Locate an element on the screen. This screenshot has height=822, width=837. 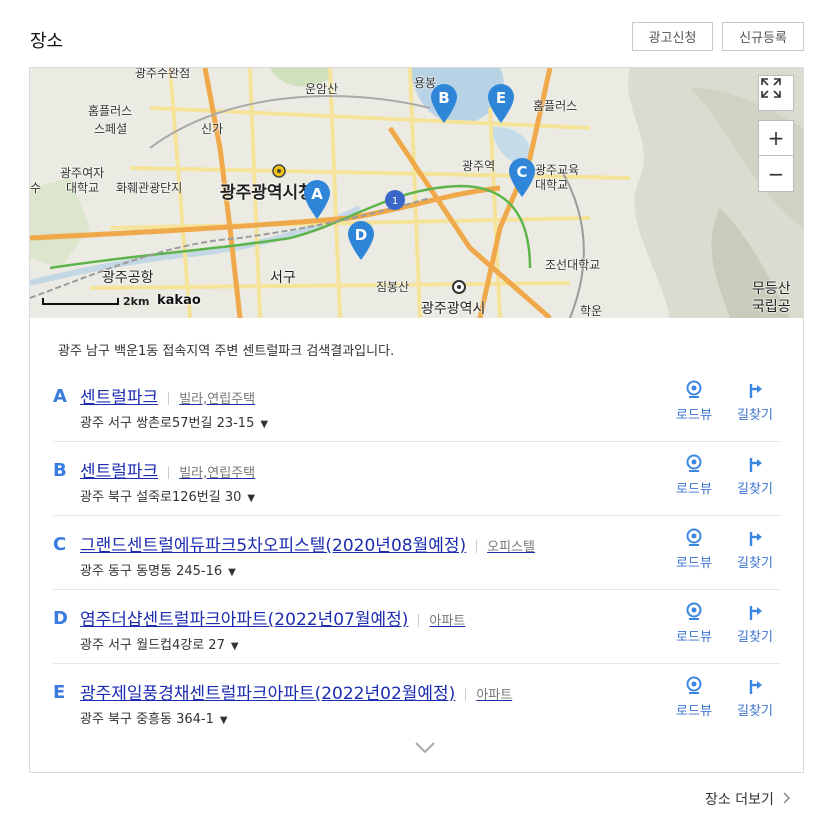
ad-request-button: 광고신청 is located at coordinates (672, 36).